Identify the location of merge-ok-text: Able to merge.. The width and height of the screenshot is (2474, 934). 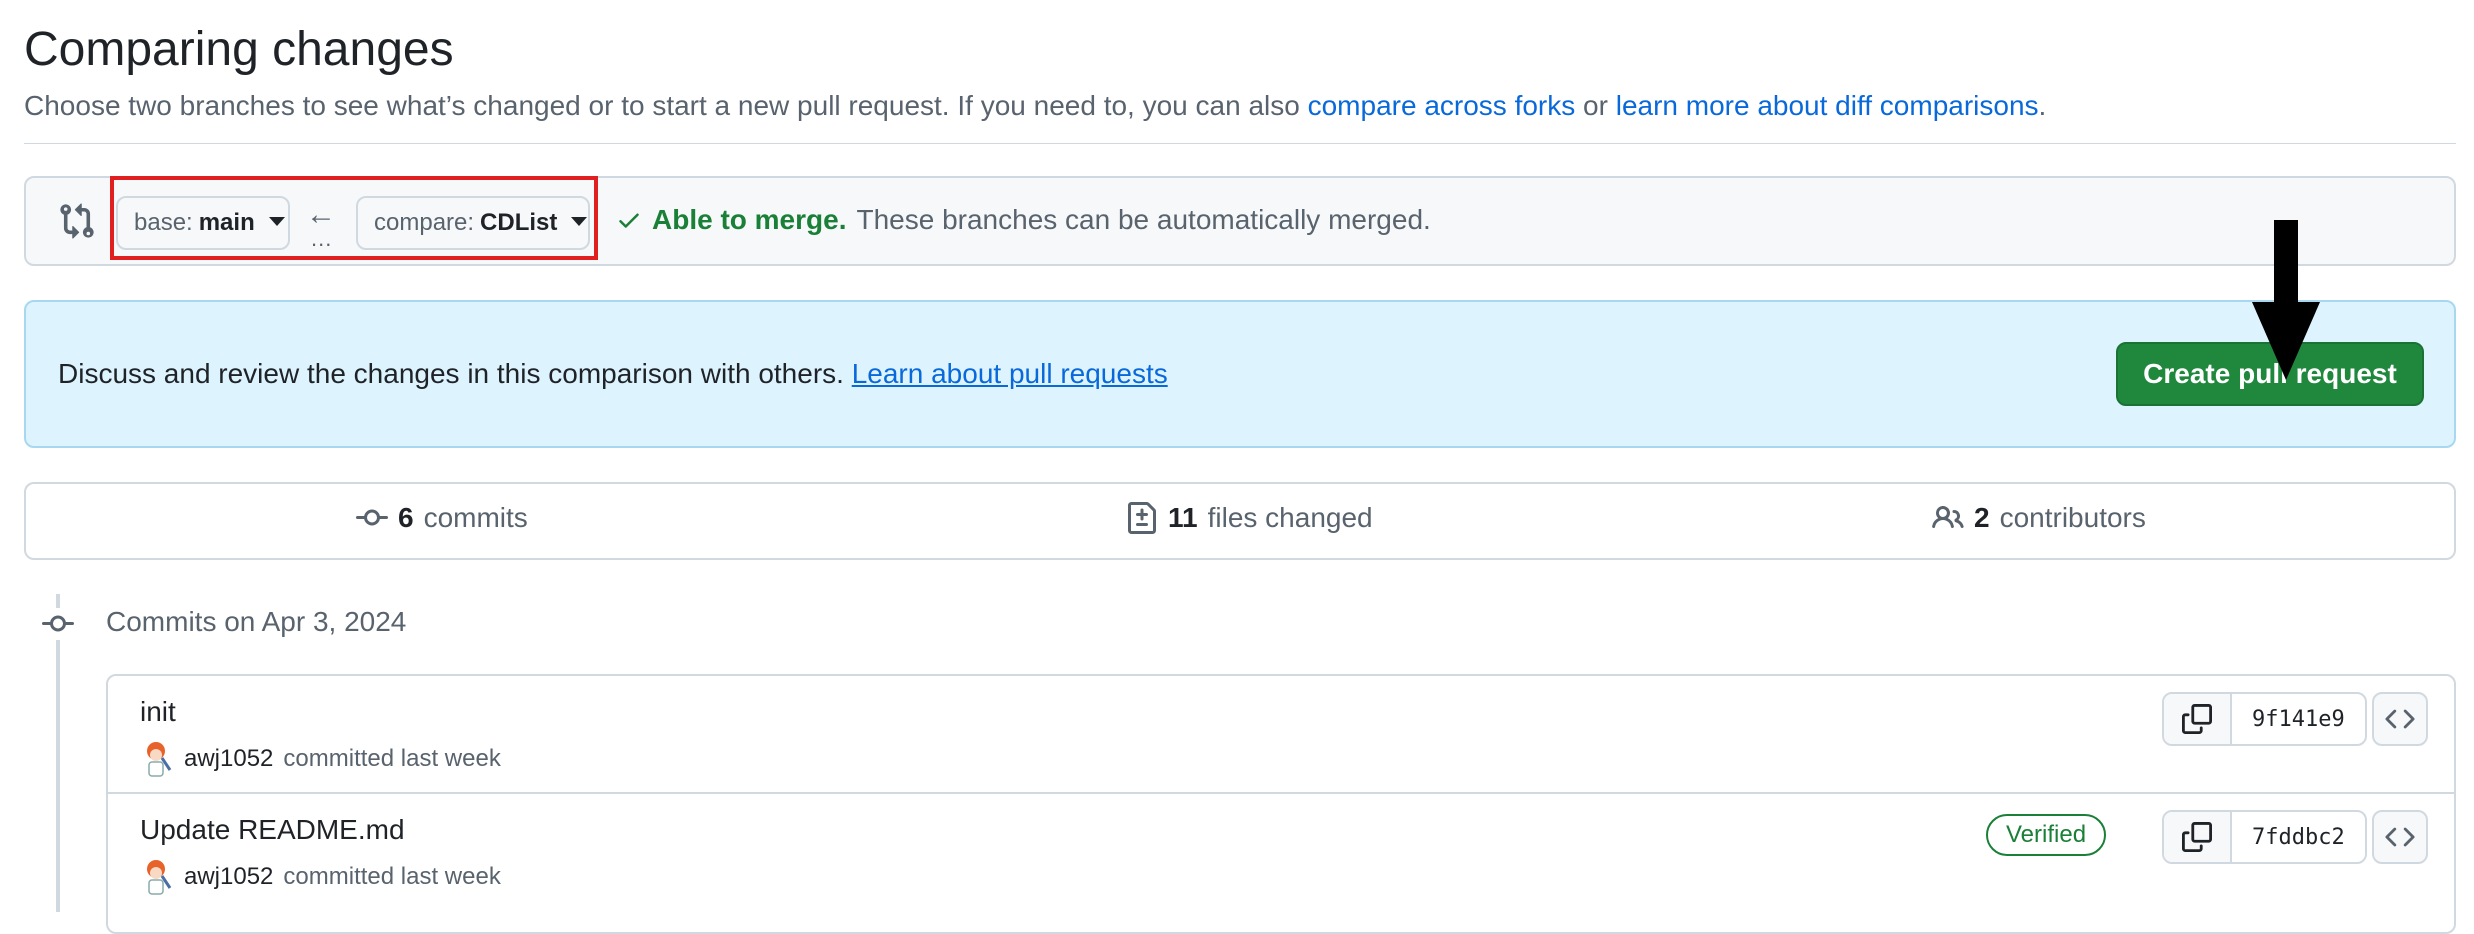
(749, 219).